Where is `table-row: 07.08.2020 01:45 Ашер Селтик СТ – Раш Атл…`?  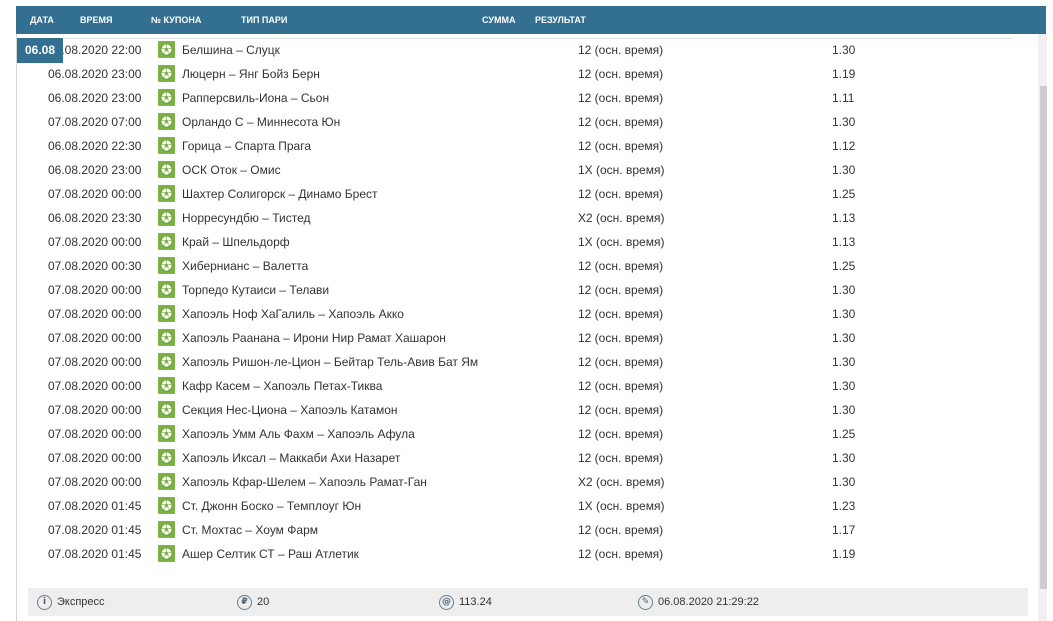 table-row: 07.08.2020 01:45 Ашер Селтик СТ – Раш Атл… is located at coordinates (515, 554).